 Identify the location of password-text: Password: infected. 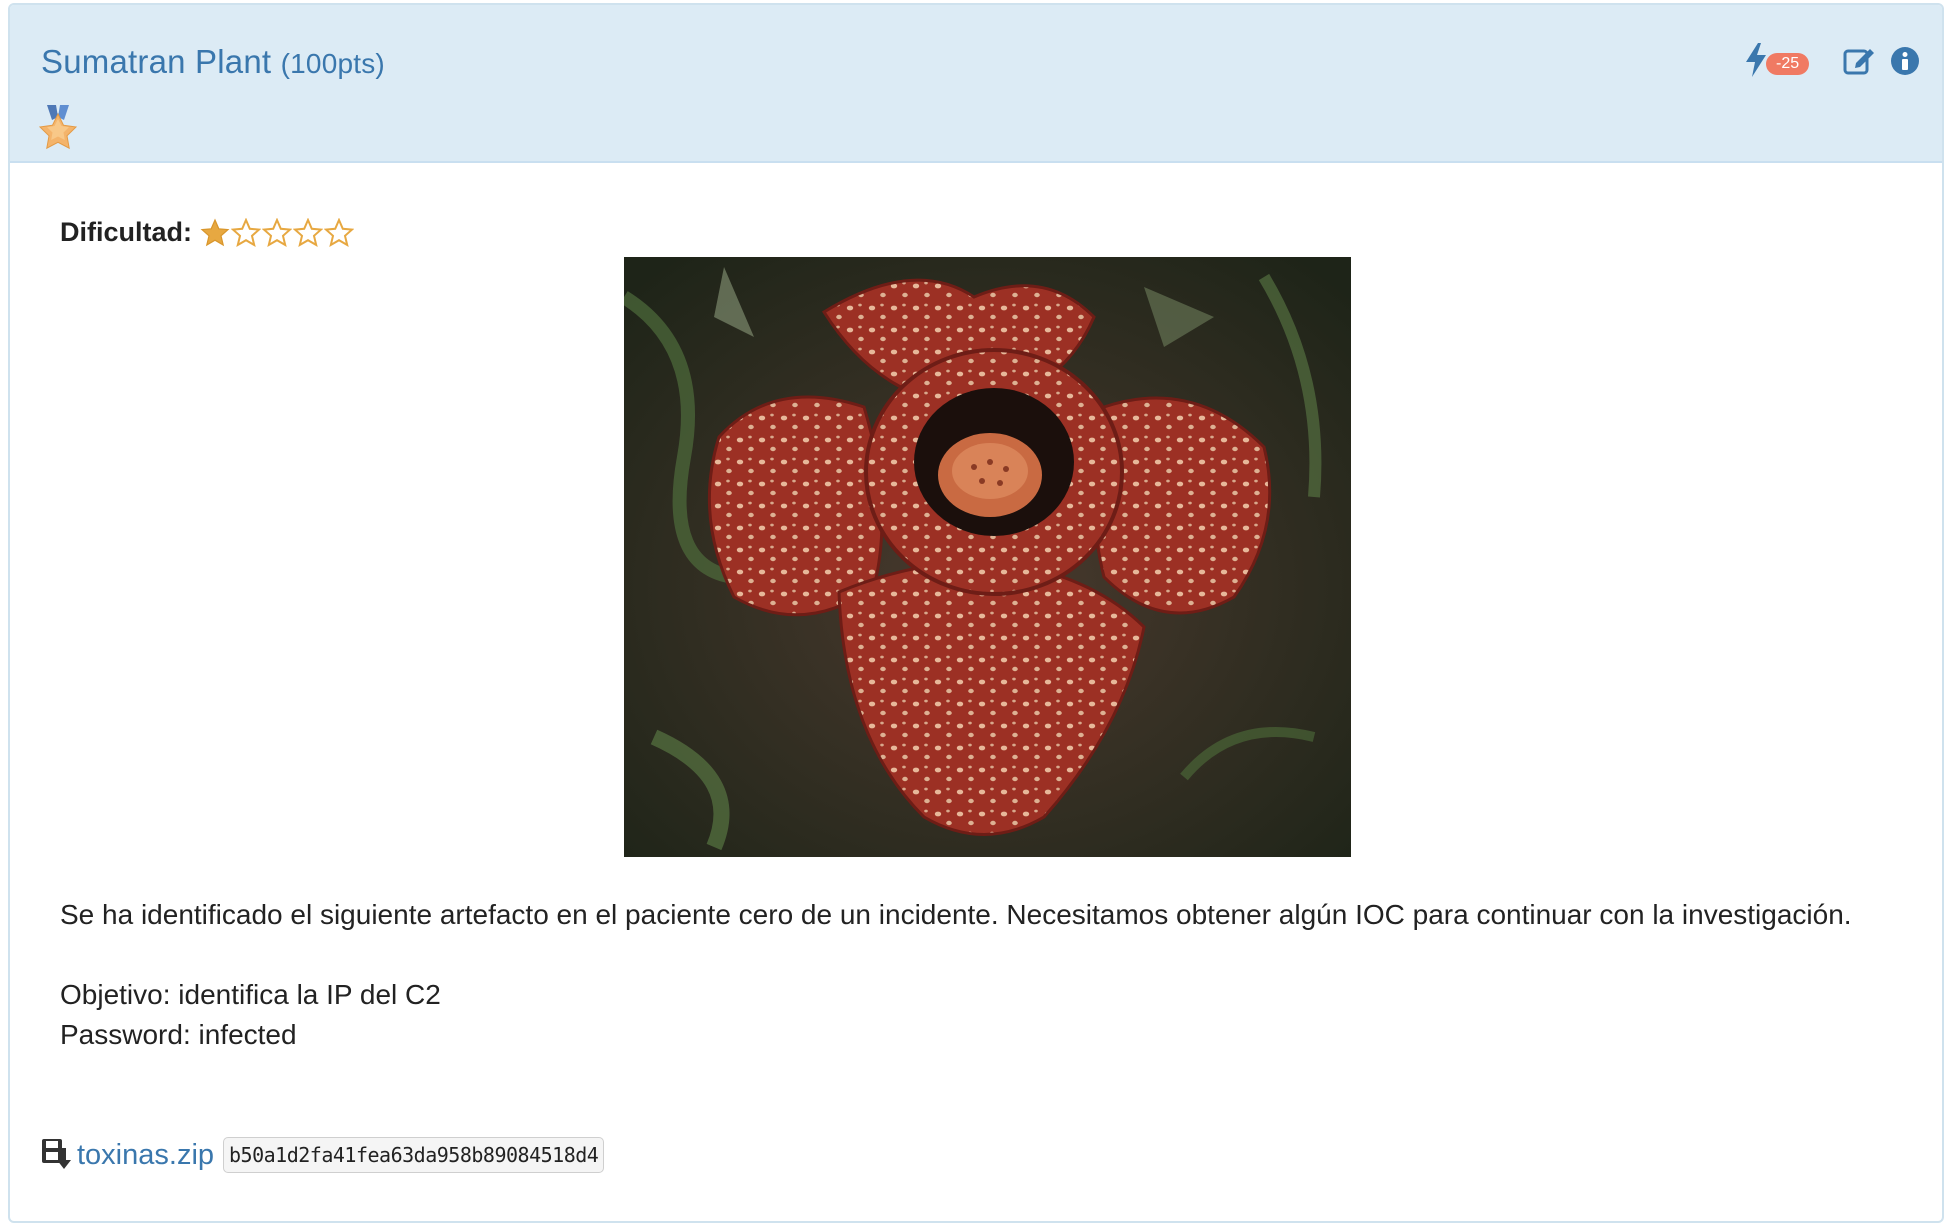
(178, 1034).